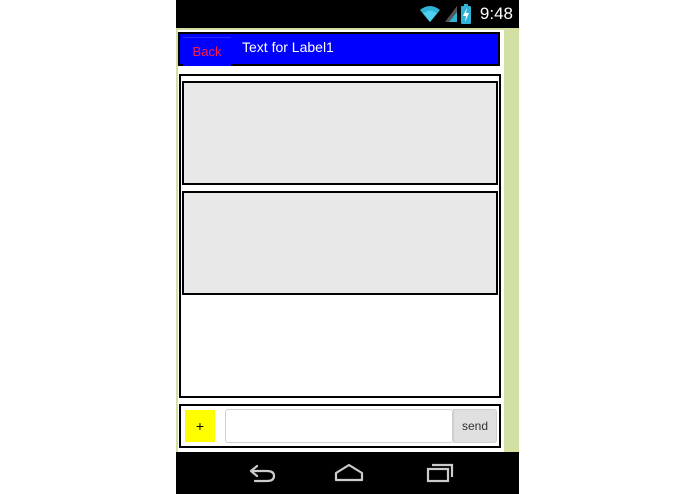  I want to click on input-row: + send, so click(340, 426).